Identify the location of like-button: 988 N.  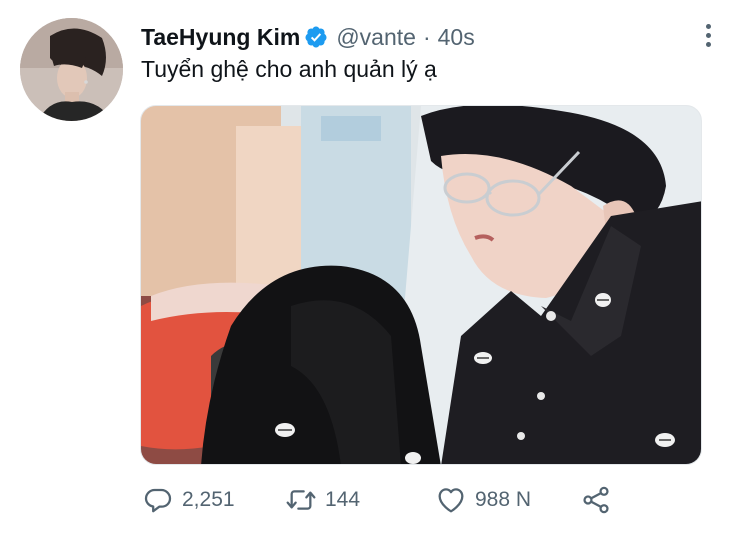
(483, 500).